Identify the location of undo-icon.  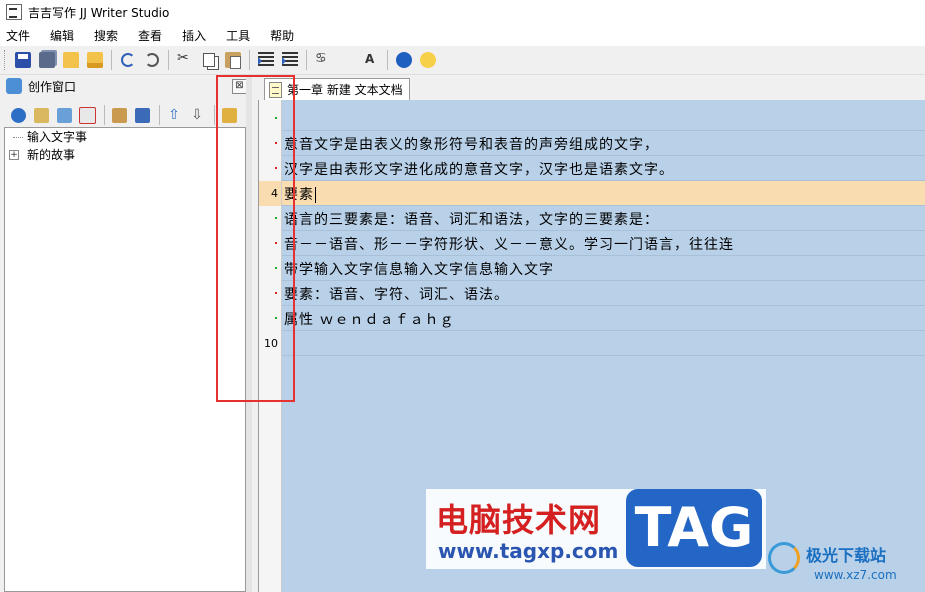
(128, 60).